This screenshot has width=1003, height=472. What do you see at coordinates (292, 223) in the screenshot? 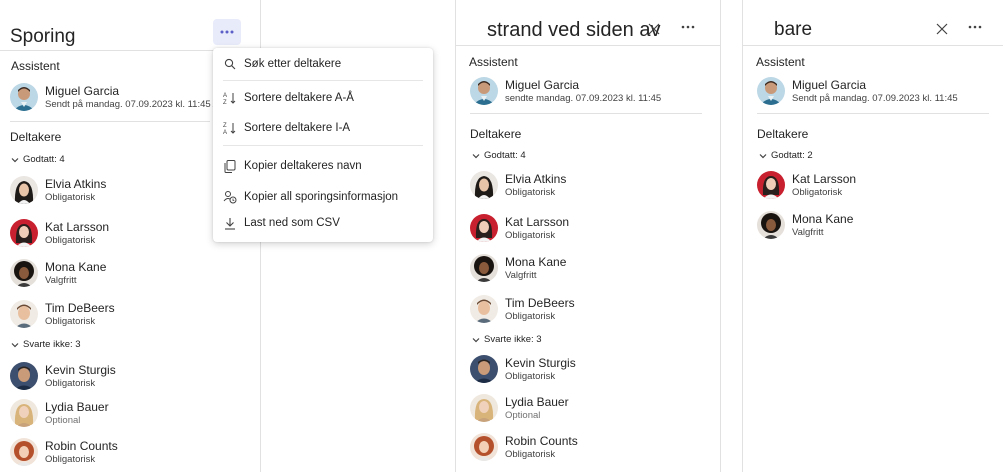
I see `menu-item-label: Last ned som CSV` at bounding box center [292, 223].